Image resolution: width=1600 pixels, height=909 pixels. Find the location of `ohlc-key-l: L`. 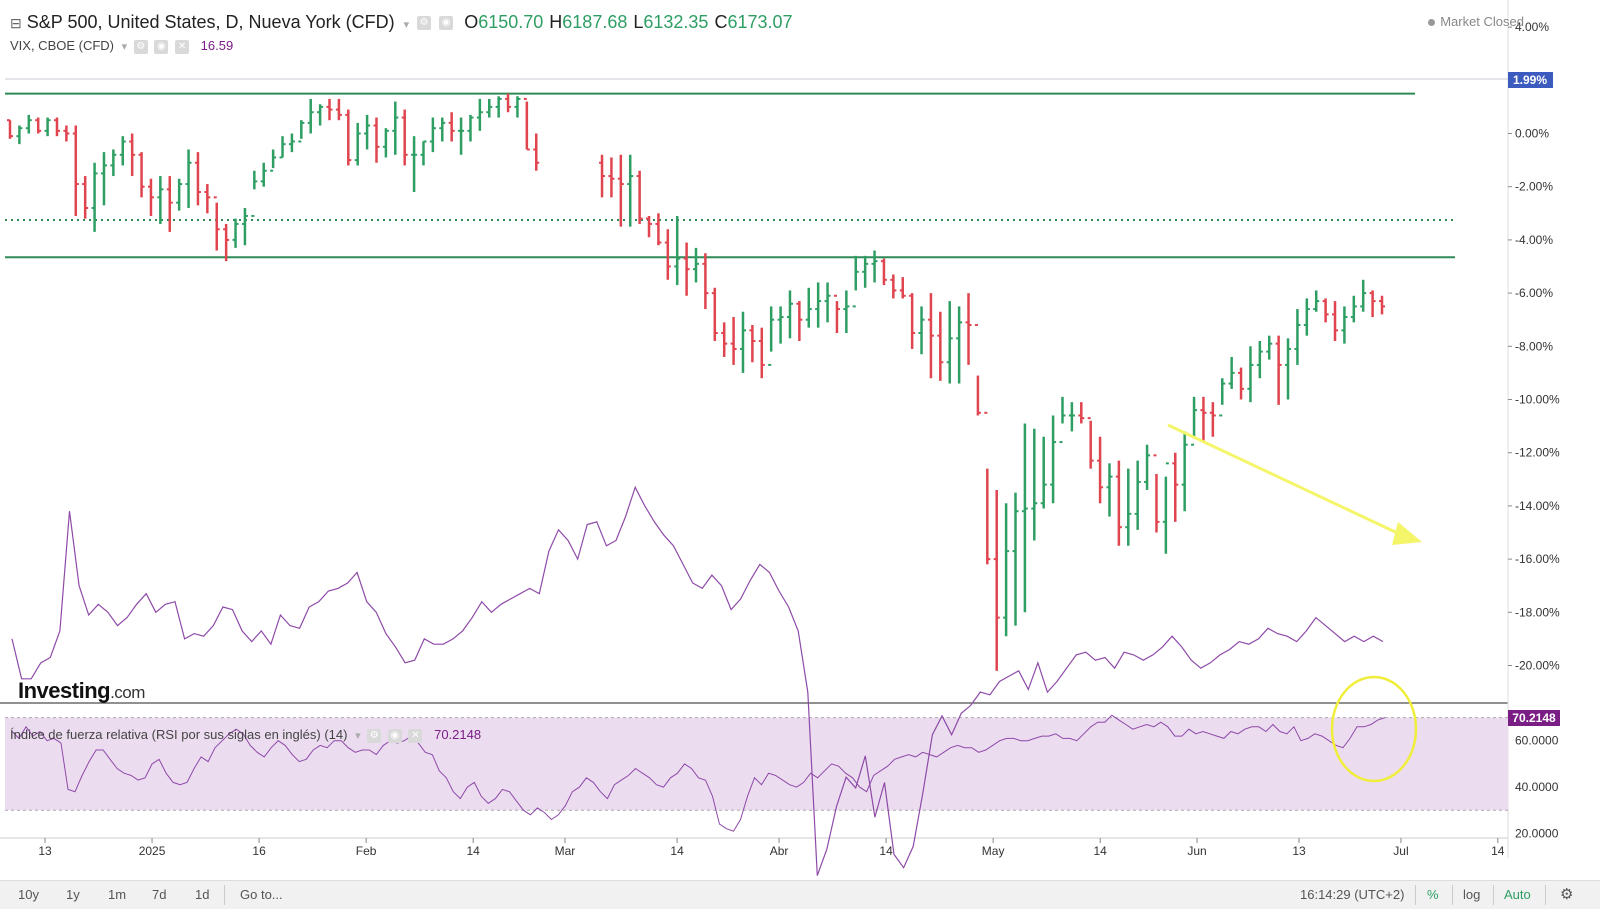

ohlc-key-l: L is located at coordinates (638, 22).